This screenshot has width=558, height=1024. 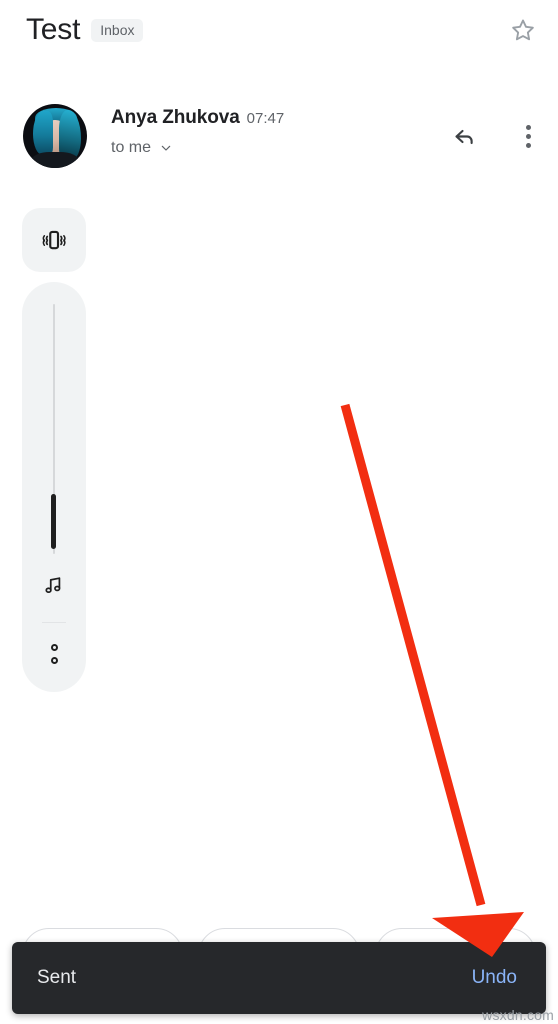 I want to click on chevron-down-icon, so click(x=166, y=148).